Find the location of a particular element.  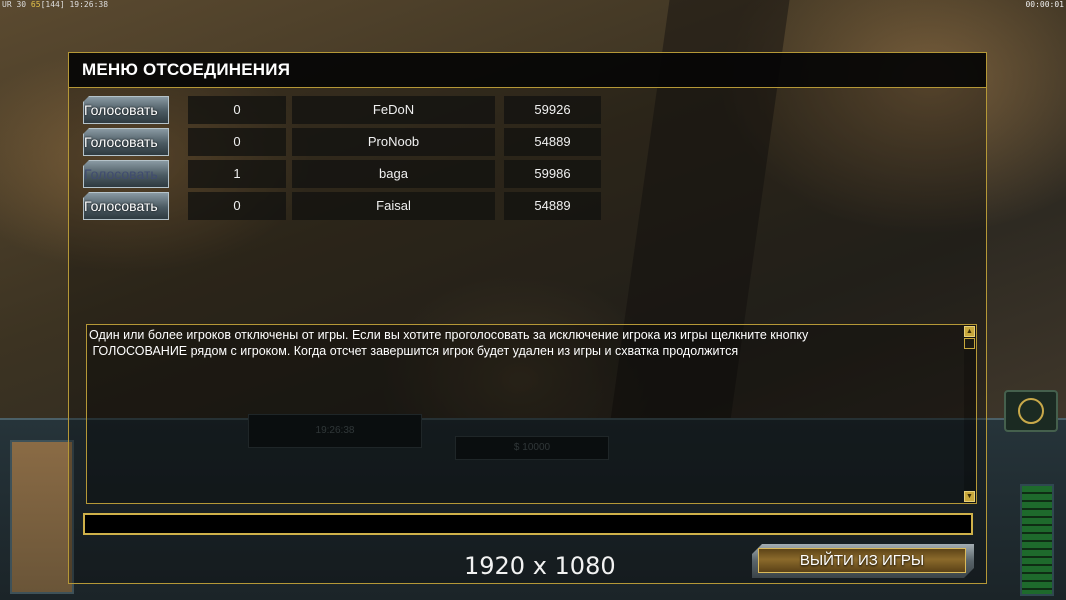

vote-button-disabled: Голосовать is located at coordinates (126, 174).